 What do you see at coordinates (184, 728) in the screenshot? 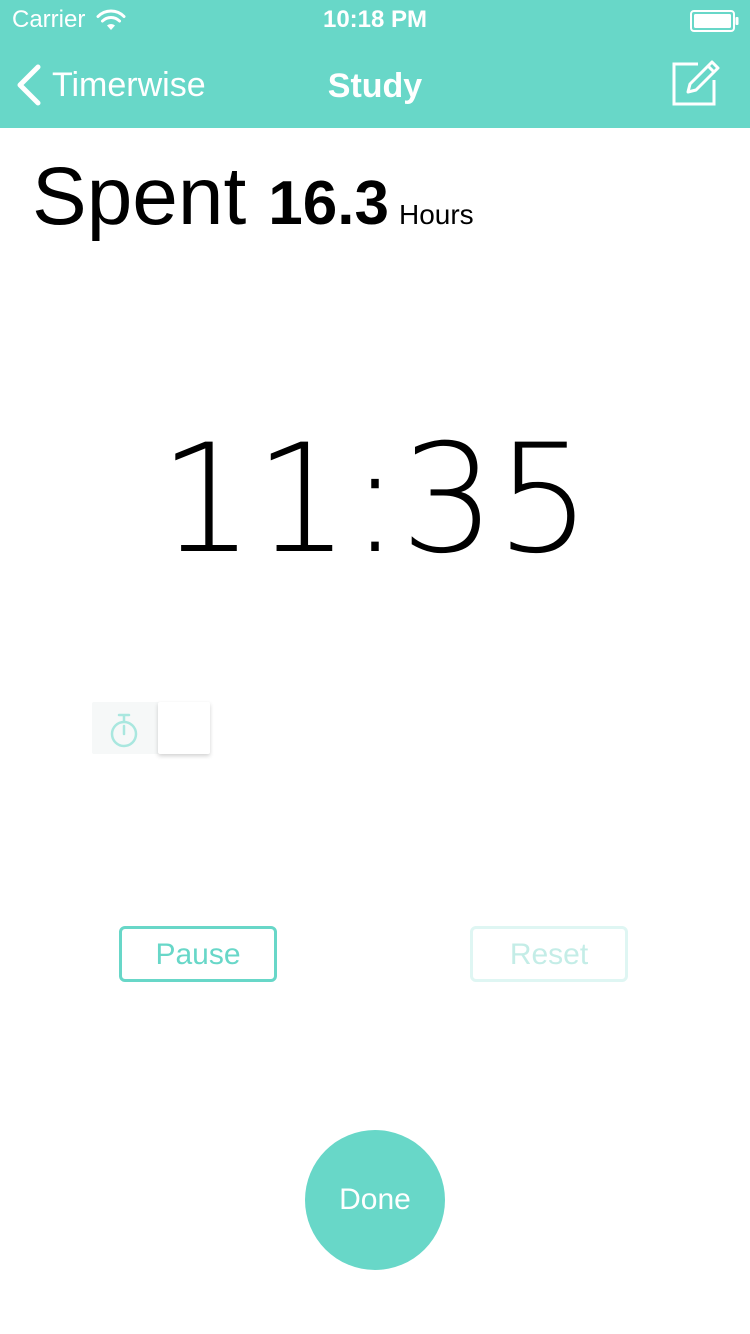
I see `toggle-knob` at bounding box center [184, 728].